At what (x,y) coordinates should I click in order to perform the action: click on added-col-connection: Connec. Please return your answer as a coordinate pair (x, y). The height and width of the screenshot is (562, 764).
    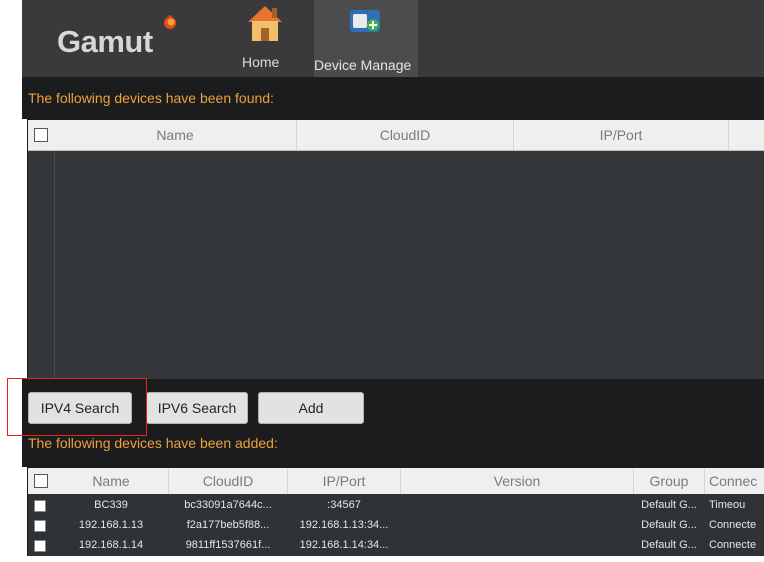
    Looking at the image, I should click on (734, 481).